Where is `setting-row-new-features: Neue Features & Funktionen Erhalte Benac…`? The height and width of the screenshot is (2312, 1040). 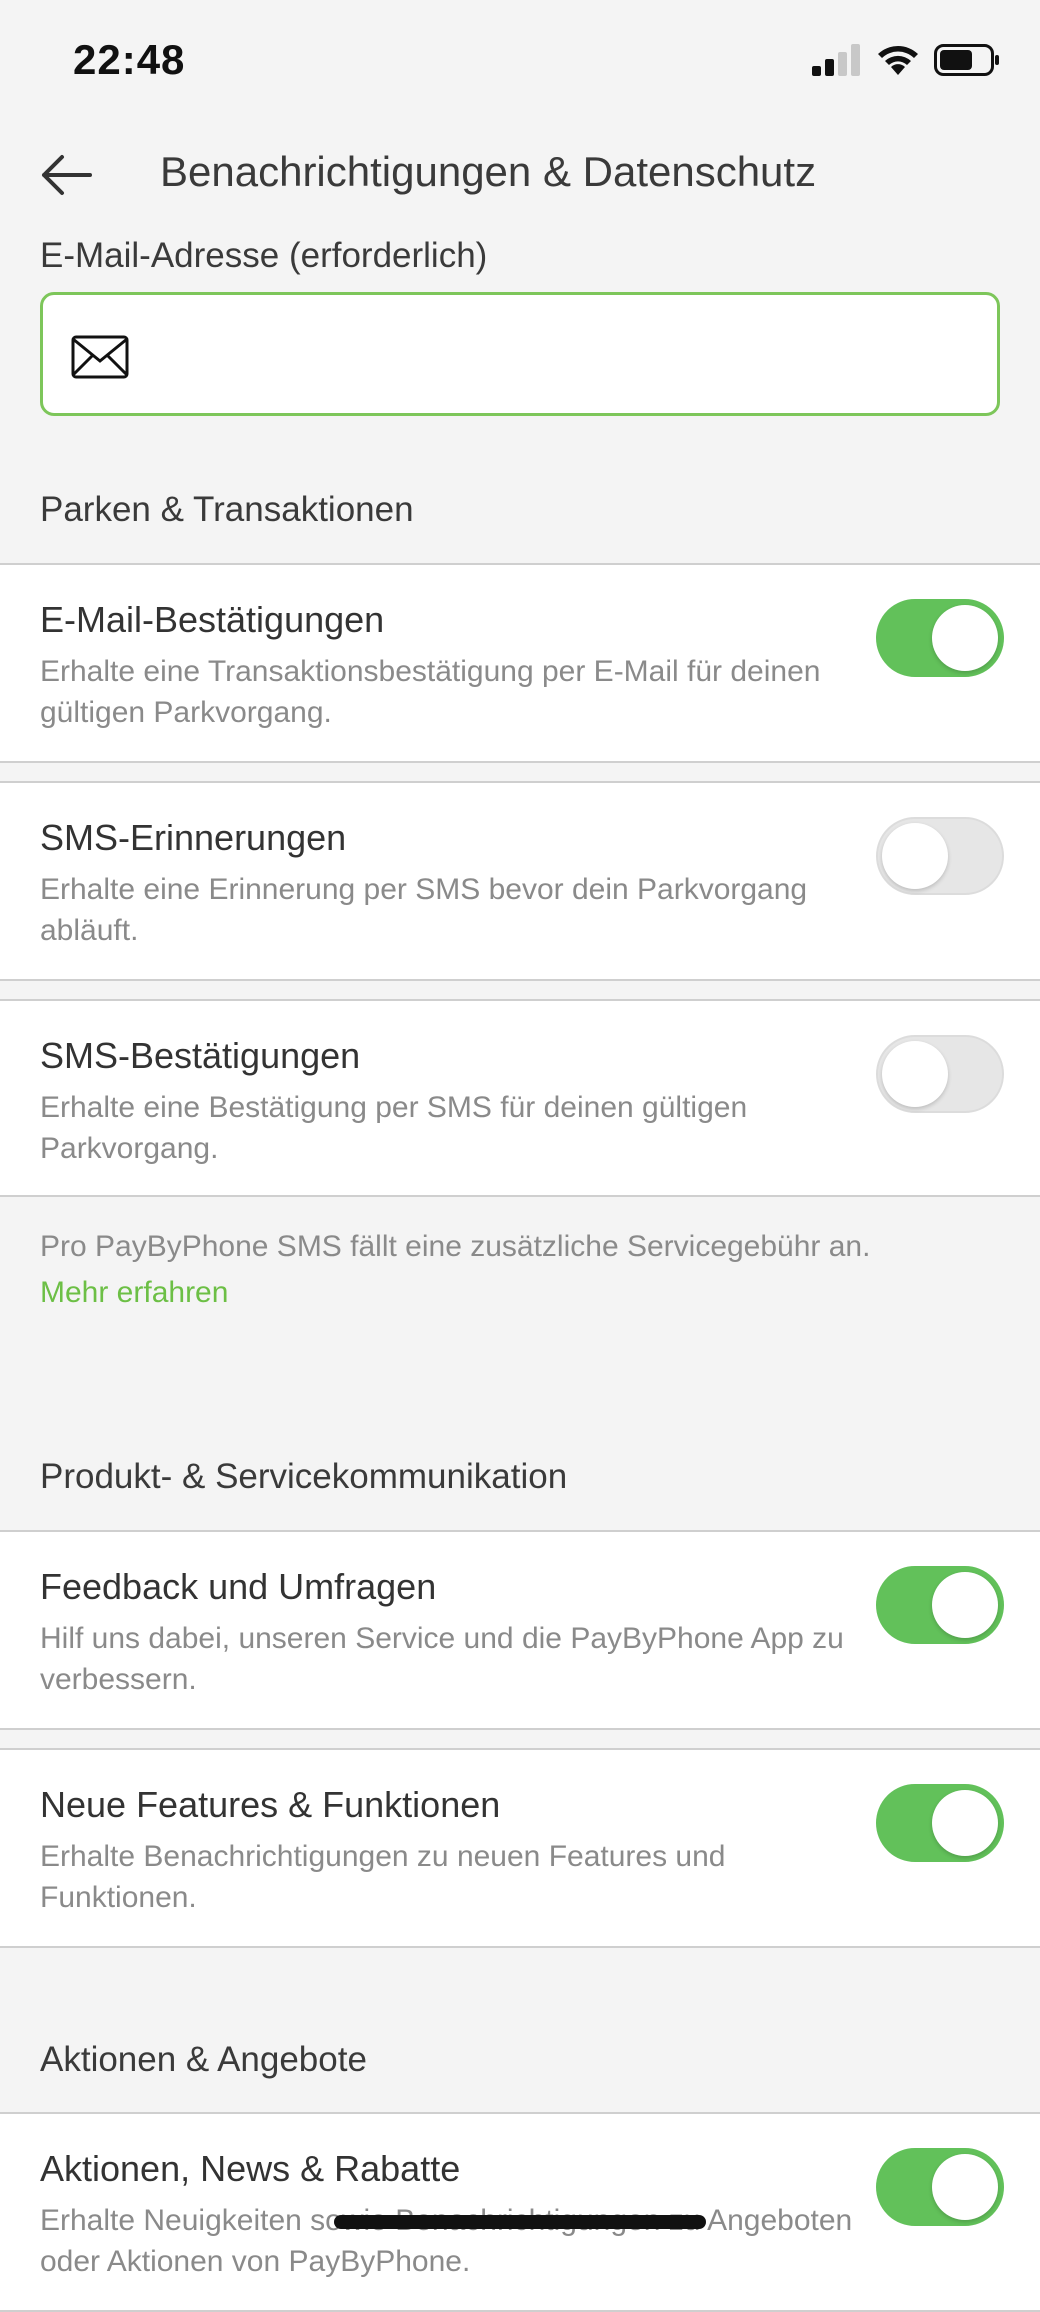
setting-row-new-features: Neue Features & Funktionen Erhalte Benac… is located at coordinates (520, 1848).